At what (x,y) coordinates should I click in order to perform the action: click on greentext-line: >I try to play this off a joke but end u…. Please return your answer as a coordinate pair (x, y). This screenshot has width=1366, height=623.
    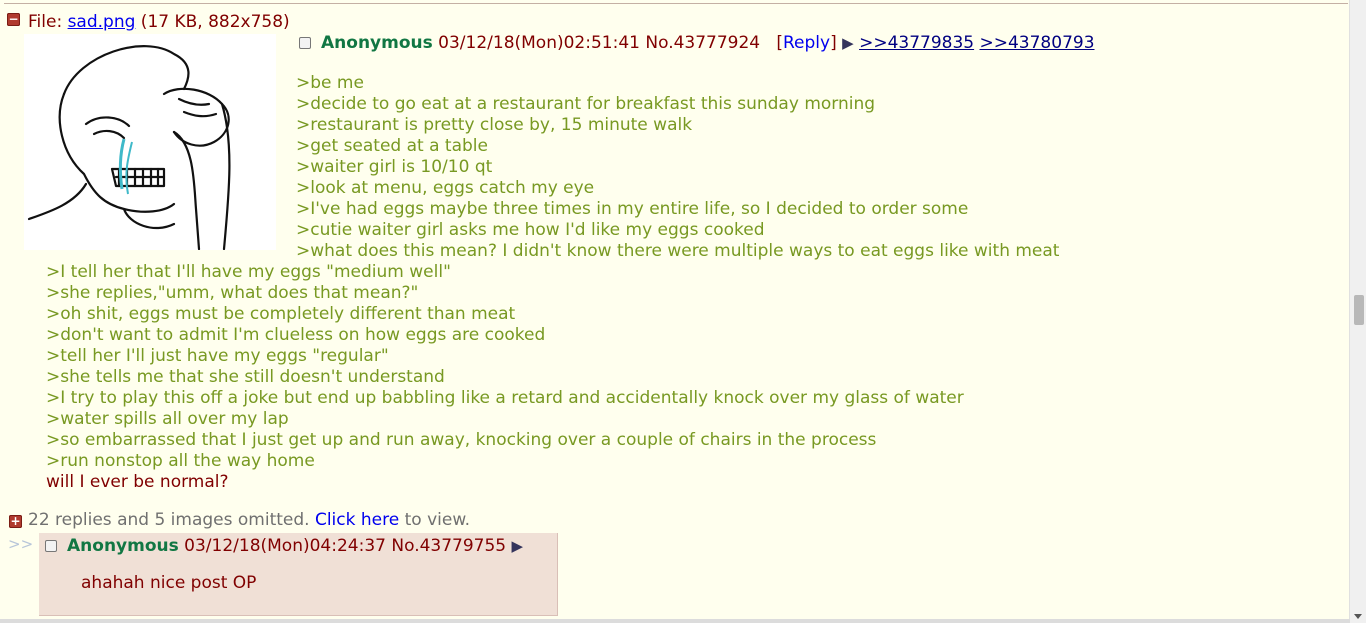
    Looking at the image, I should click on (505, 398).